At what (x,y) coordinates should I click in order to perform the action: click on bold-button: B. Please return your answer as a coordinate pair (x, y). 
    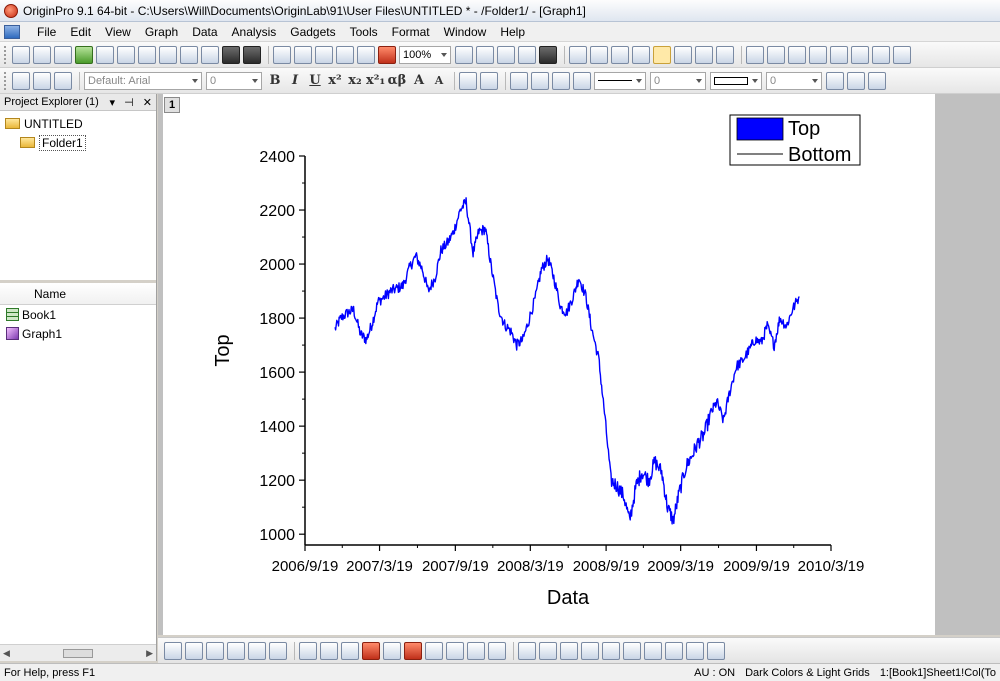
    Looking at the image, I should click on (275, 80).